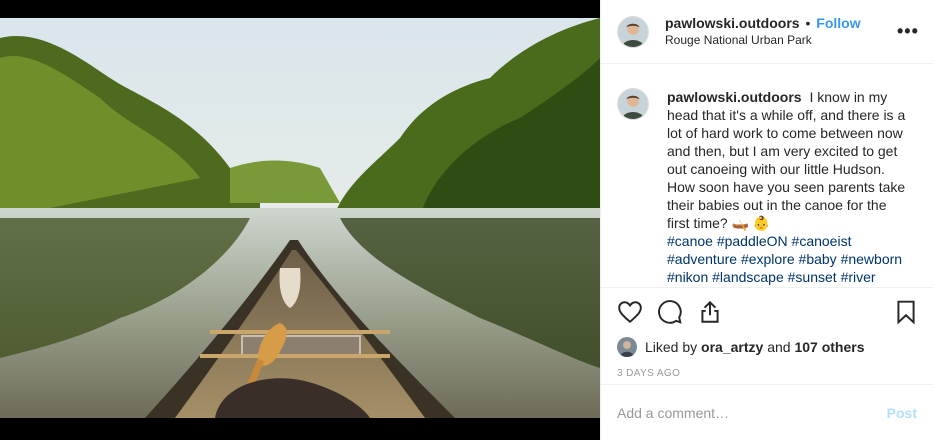 The image size is (933, 440). I want to click on post-actions, so click(767, 312).